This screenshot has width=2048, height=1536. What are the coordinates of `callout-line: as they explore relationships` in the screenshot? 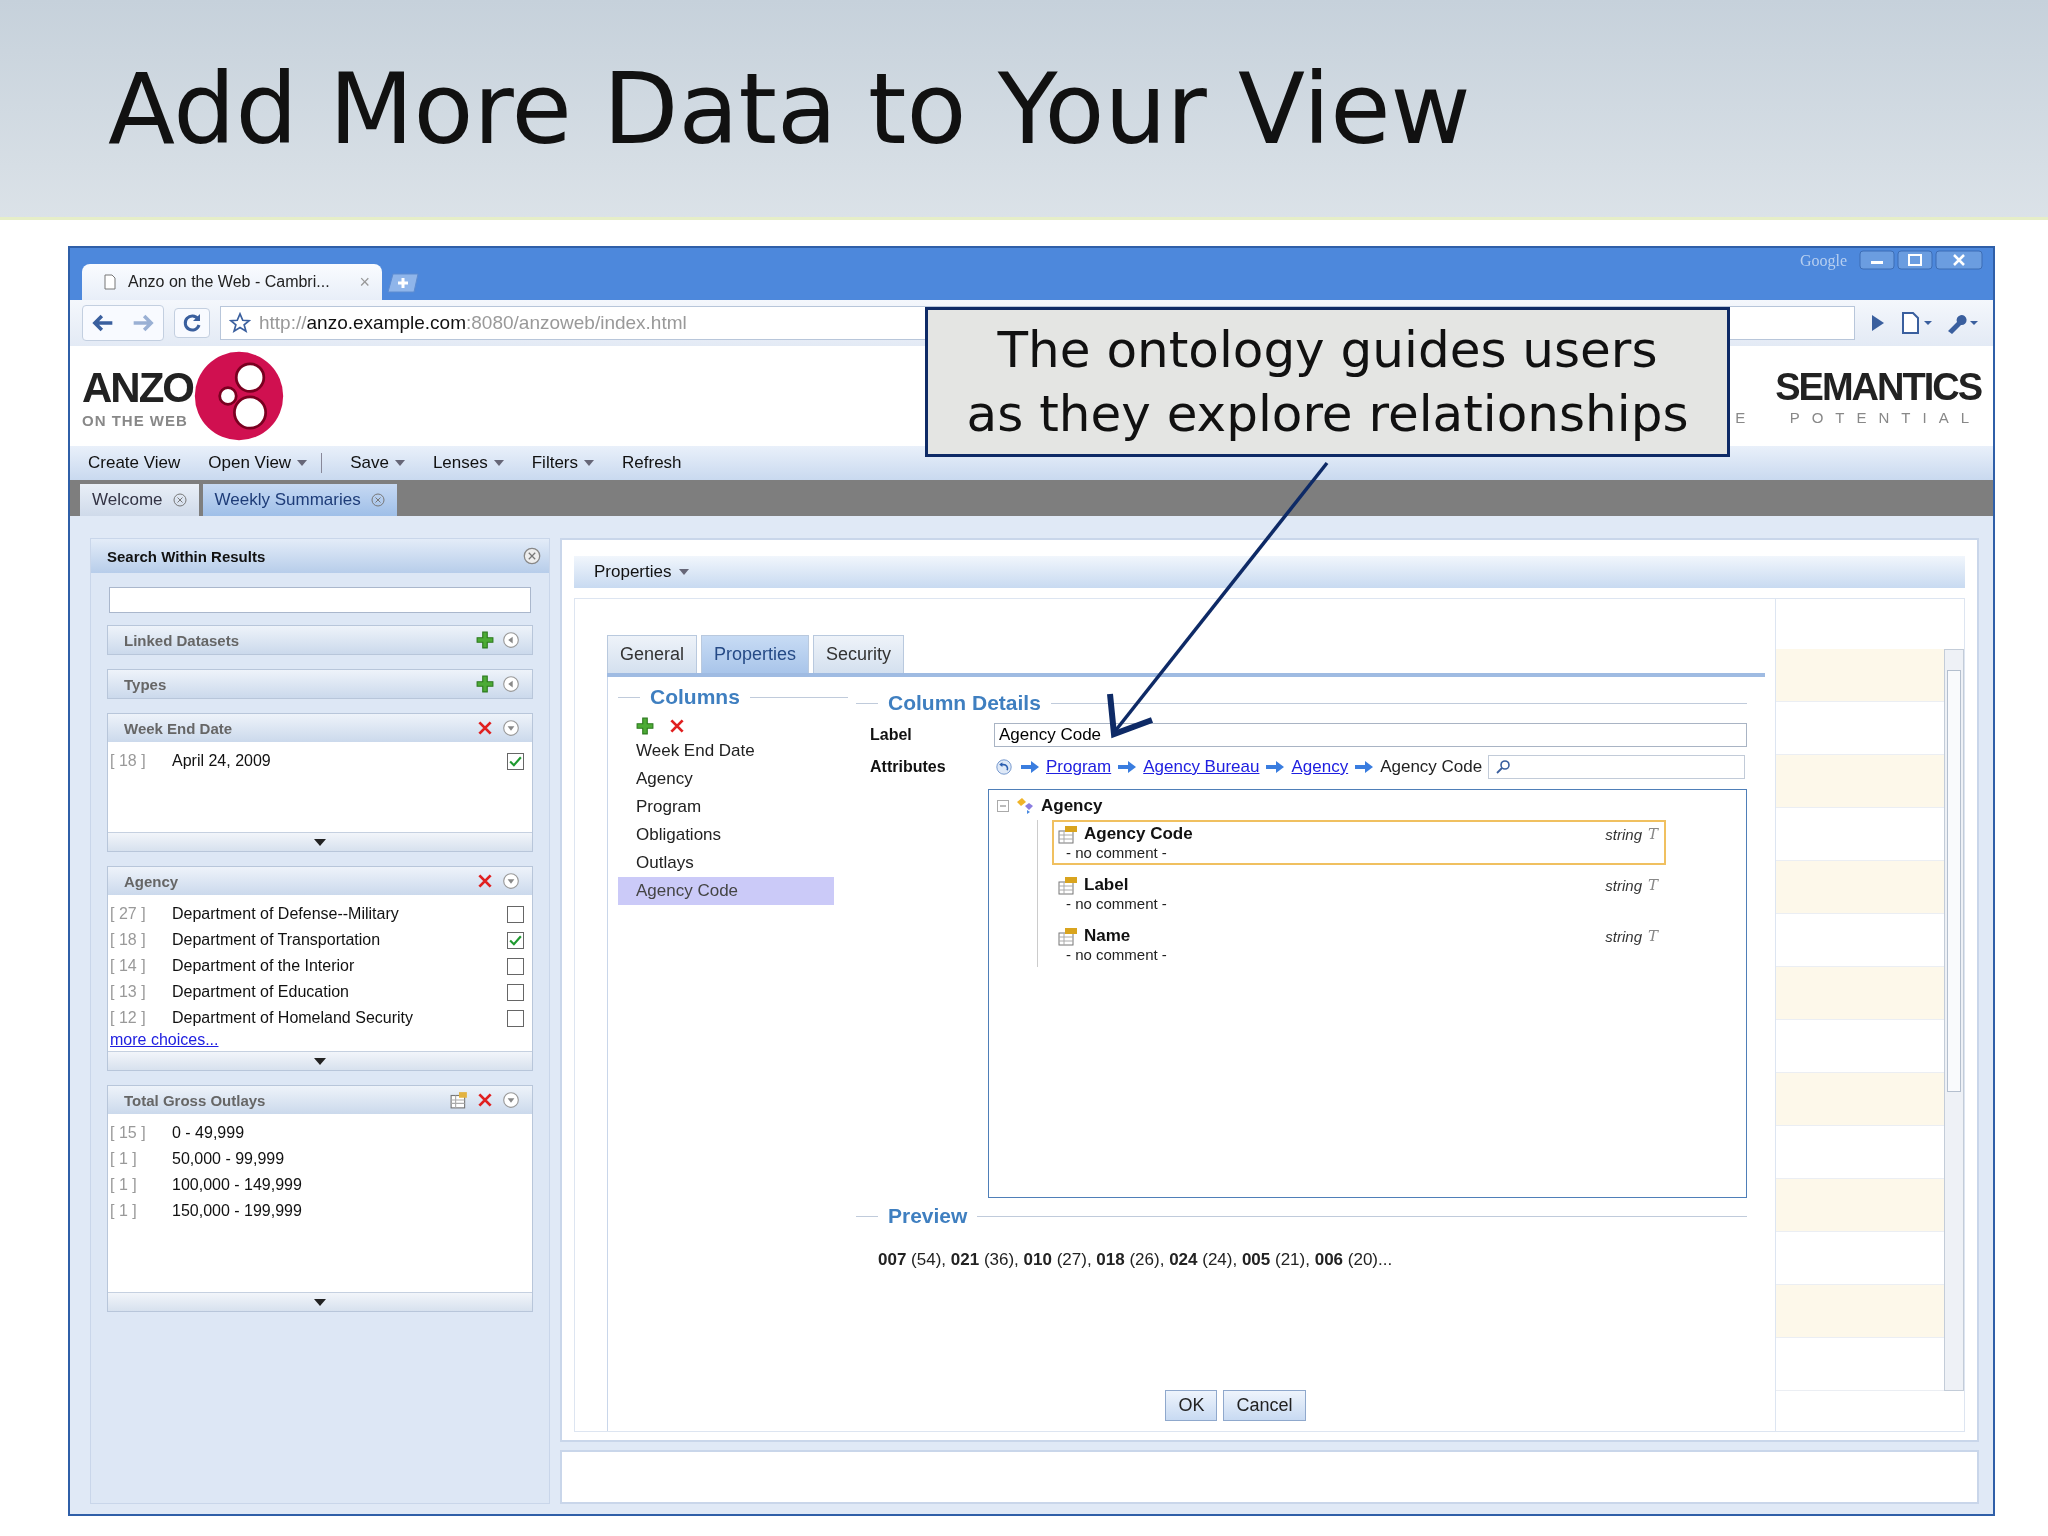 It's located at (1327, 414).